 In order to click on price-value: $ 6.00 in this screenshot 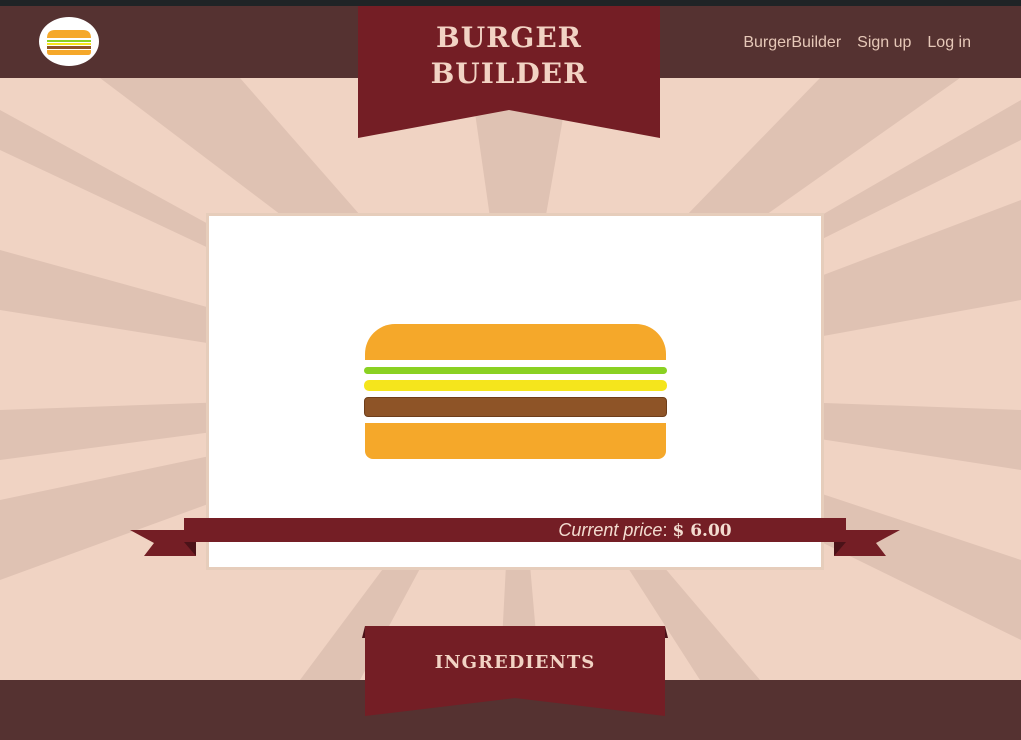, I will do `click(702, 531)`.